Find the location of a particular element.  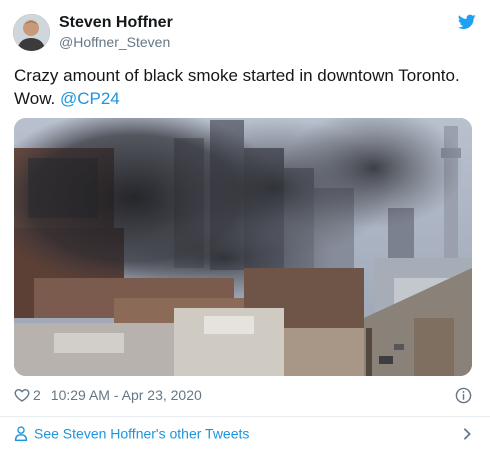

other-tweets-link: See Steven Hoffner's other Tweets is located at coordinates (245, 435).